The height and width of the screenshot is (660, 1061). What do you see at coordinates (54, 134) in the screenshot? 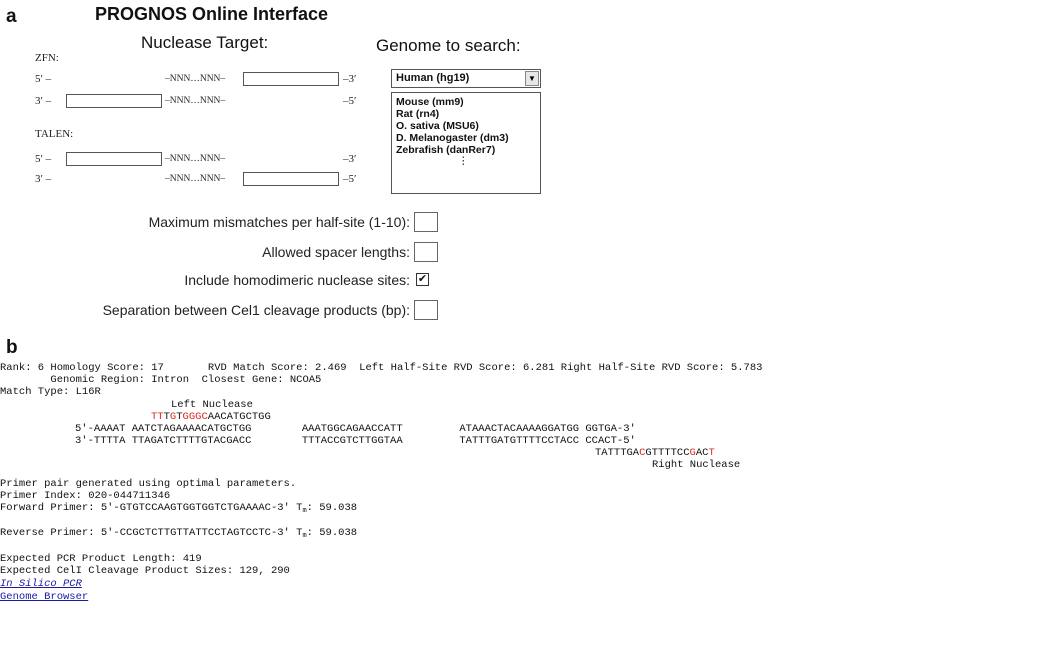
I see `talen-label: TALEN:` at bounding box center [54, 134].